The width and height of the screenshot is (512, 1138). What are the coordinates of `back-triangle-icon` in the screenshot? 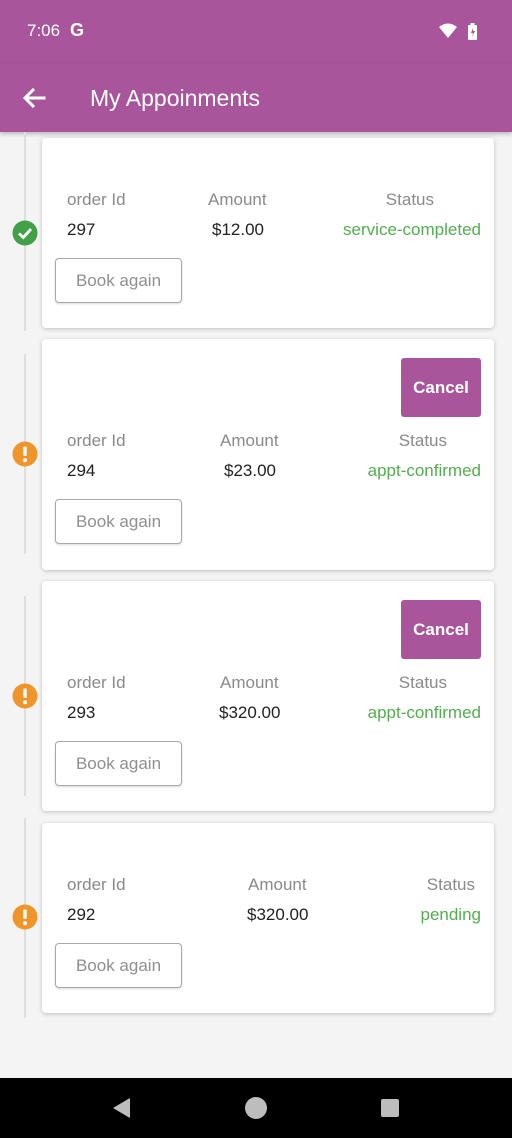 It's located at (122, 1108).